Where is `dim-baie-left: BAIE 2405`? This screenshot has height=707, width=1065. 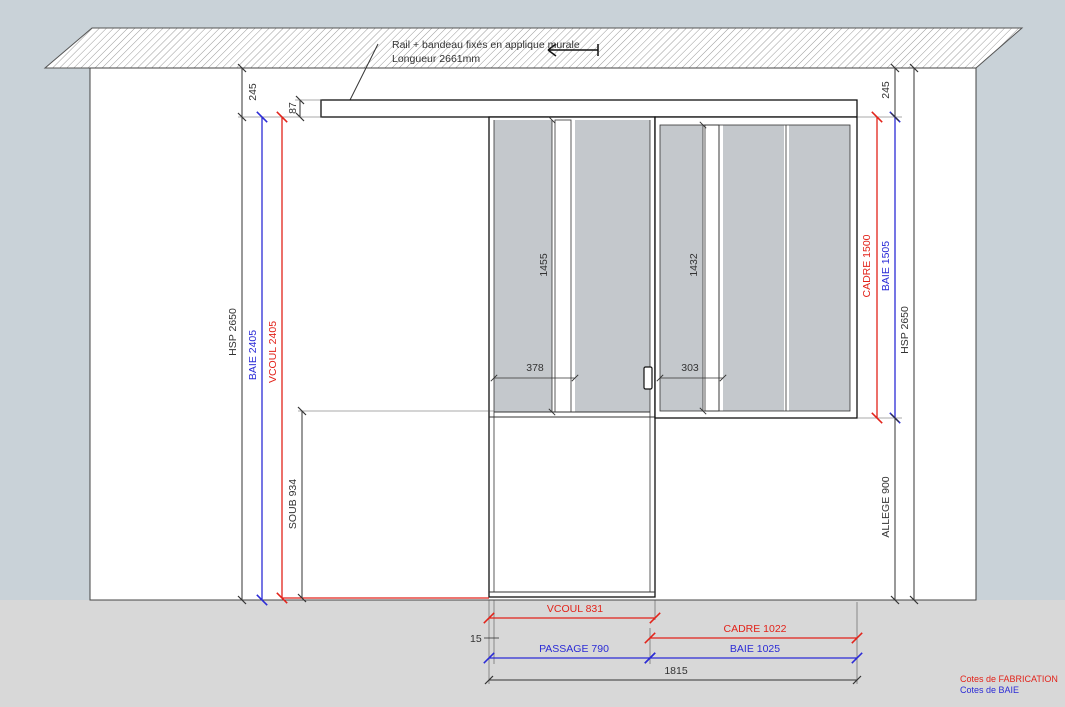 dim-baie-left: BAIE 2405 is located at coordinates (253, 355).